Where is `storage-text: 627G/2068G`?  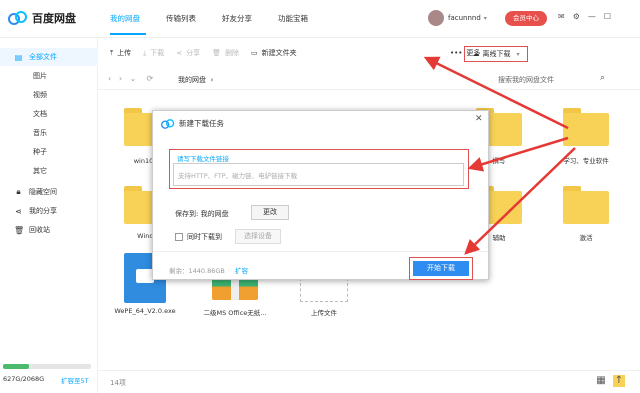 storage-text: 627G/2068G is located at coordinates (24, 379).